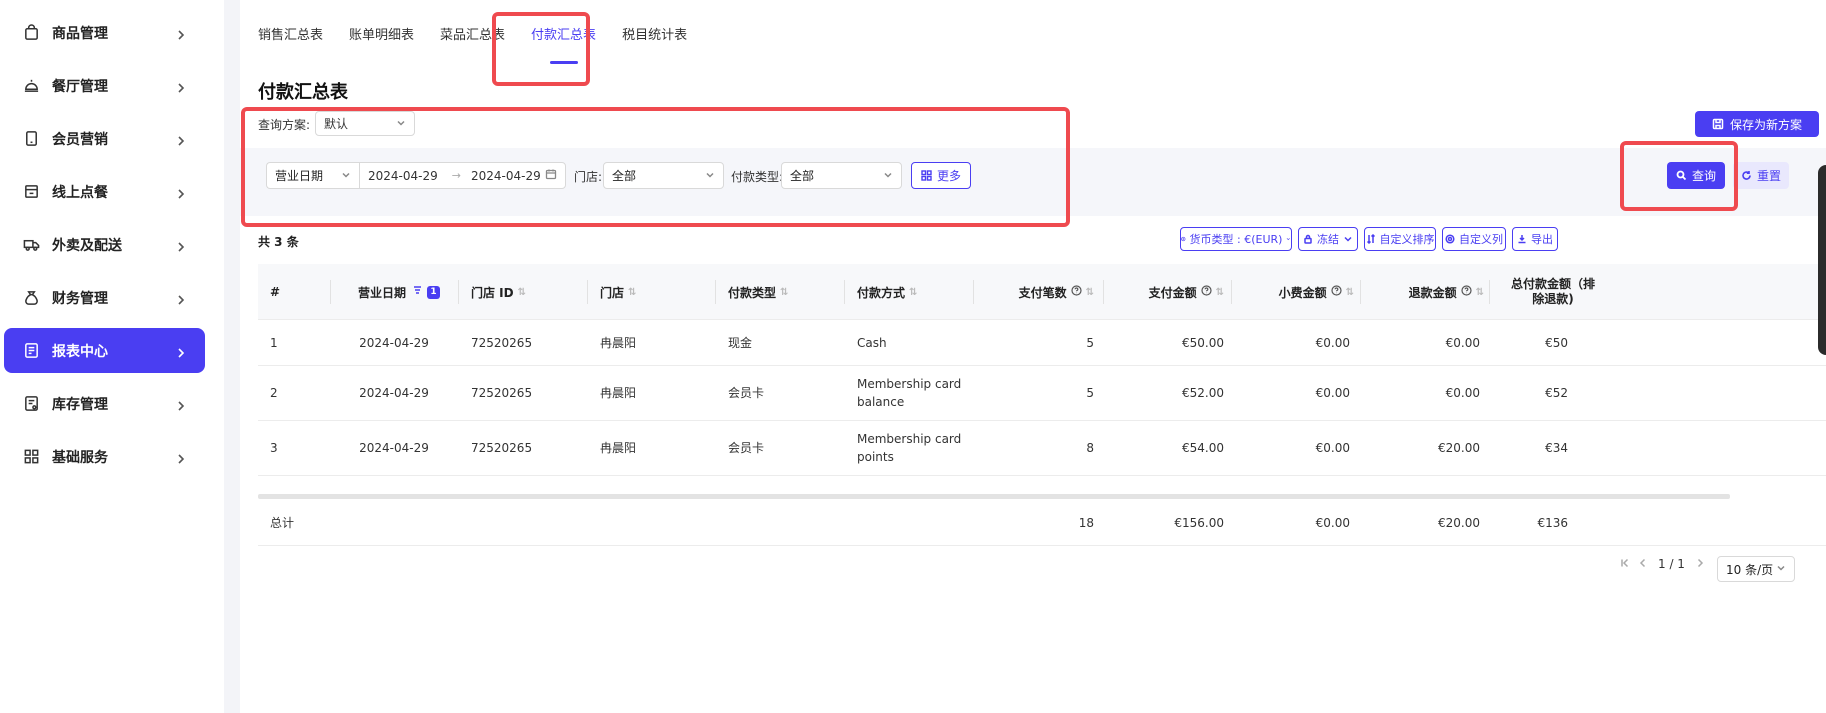 This screenshot has width=1826, height=713. What do you see at coordinates (80, 298) in the screenshot?
I see `sidebar-item-label: 财务管理` at bounding box center [80, 298].